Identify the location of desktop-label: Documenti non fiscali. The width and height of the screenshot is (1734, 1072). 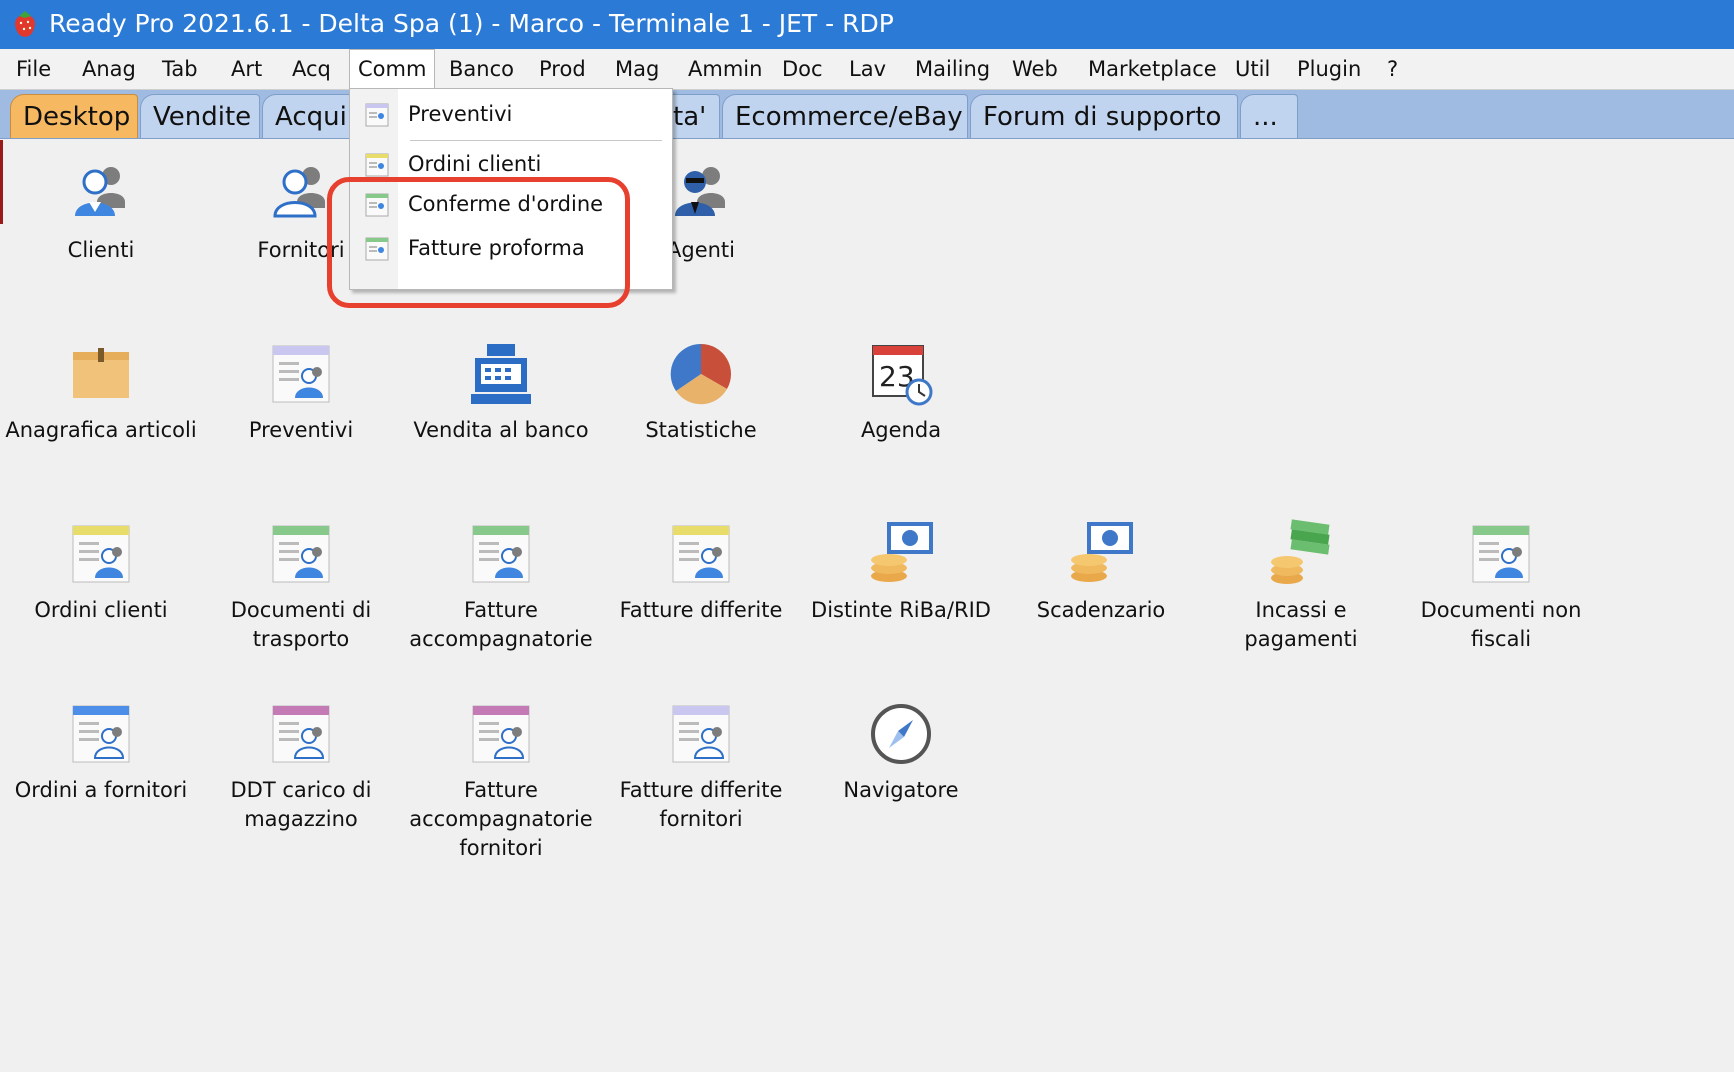
(1501, 624).